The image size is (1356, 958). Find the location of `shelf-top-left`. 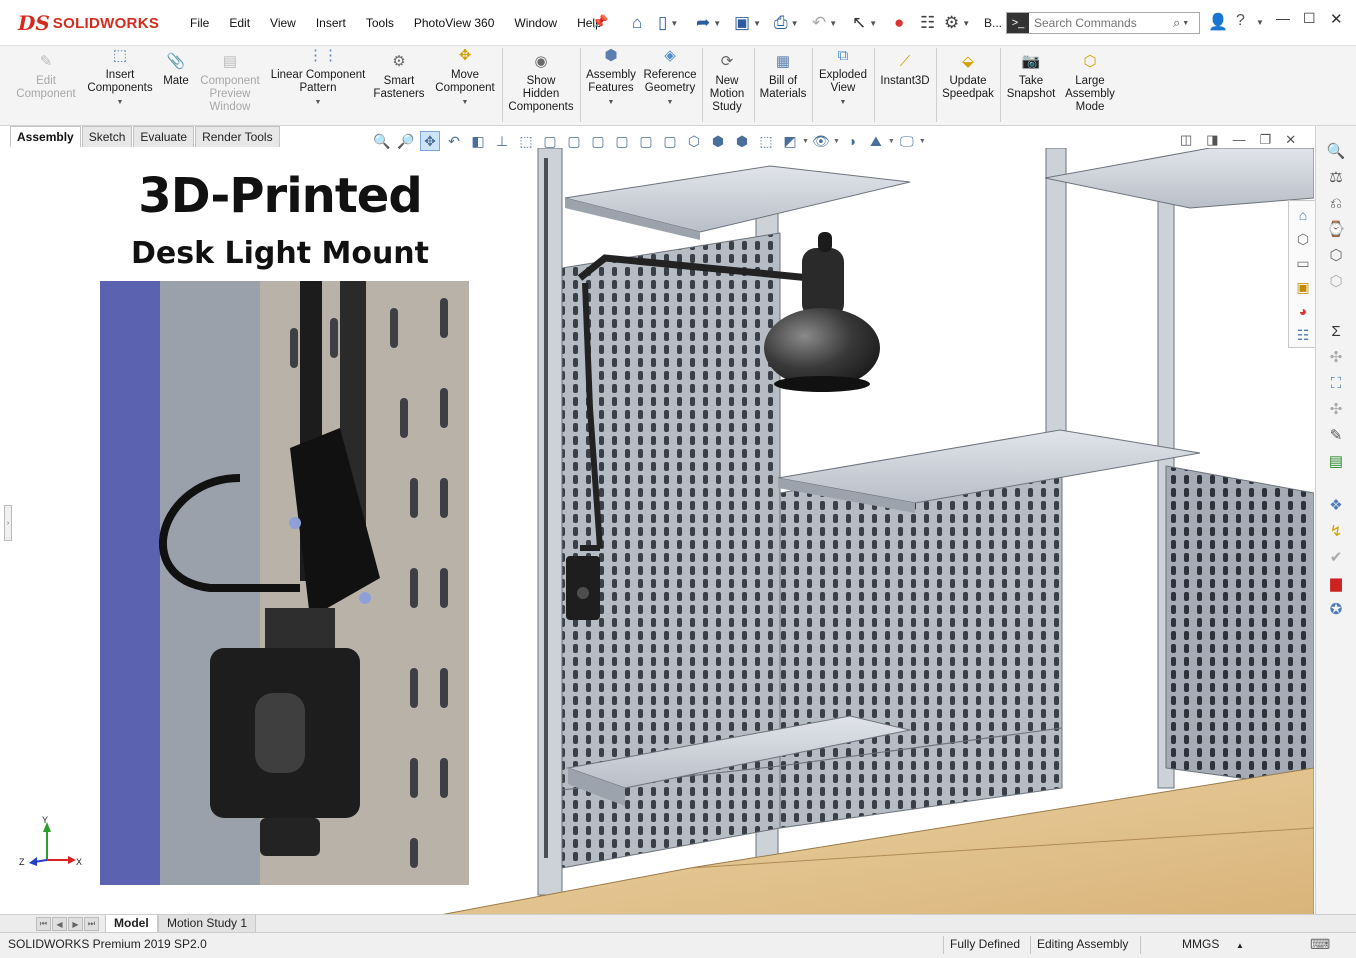

shelf-top-left is located at coordinates (737, 199).